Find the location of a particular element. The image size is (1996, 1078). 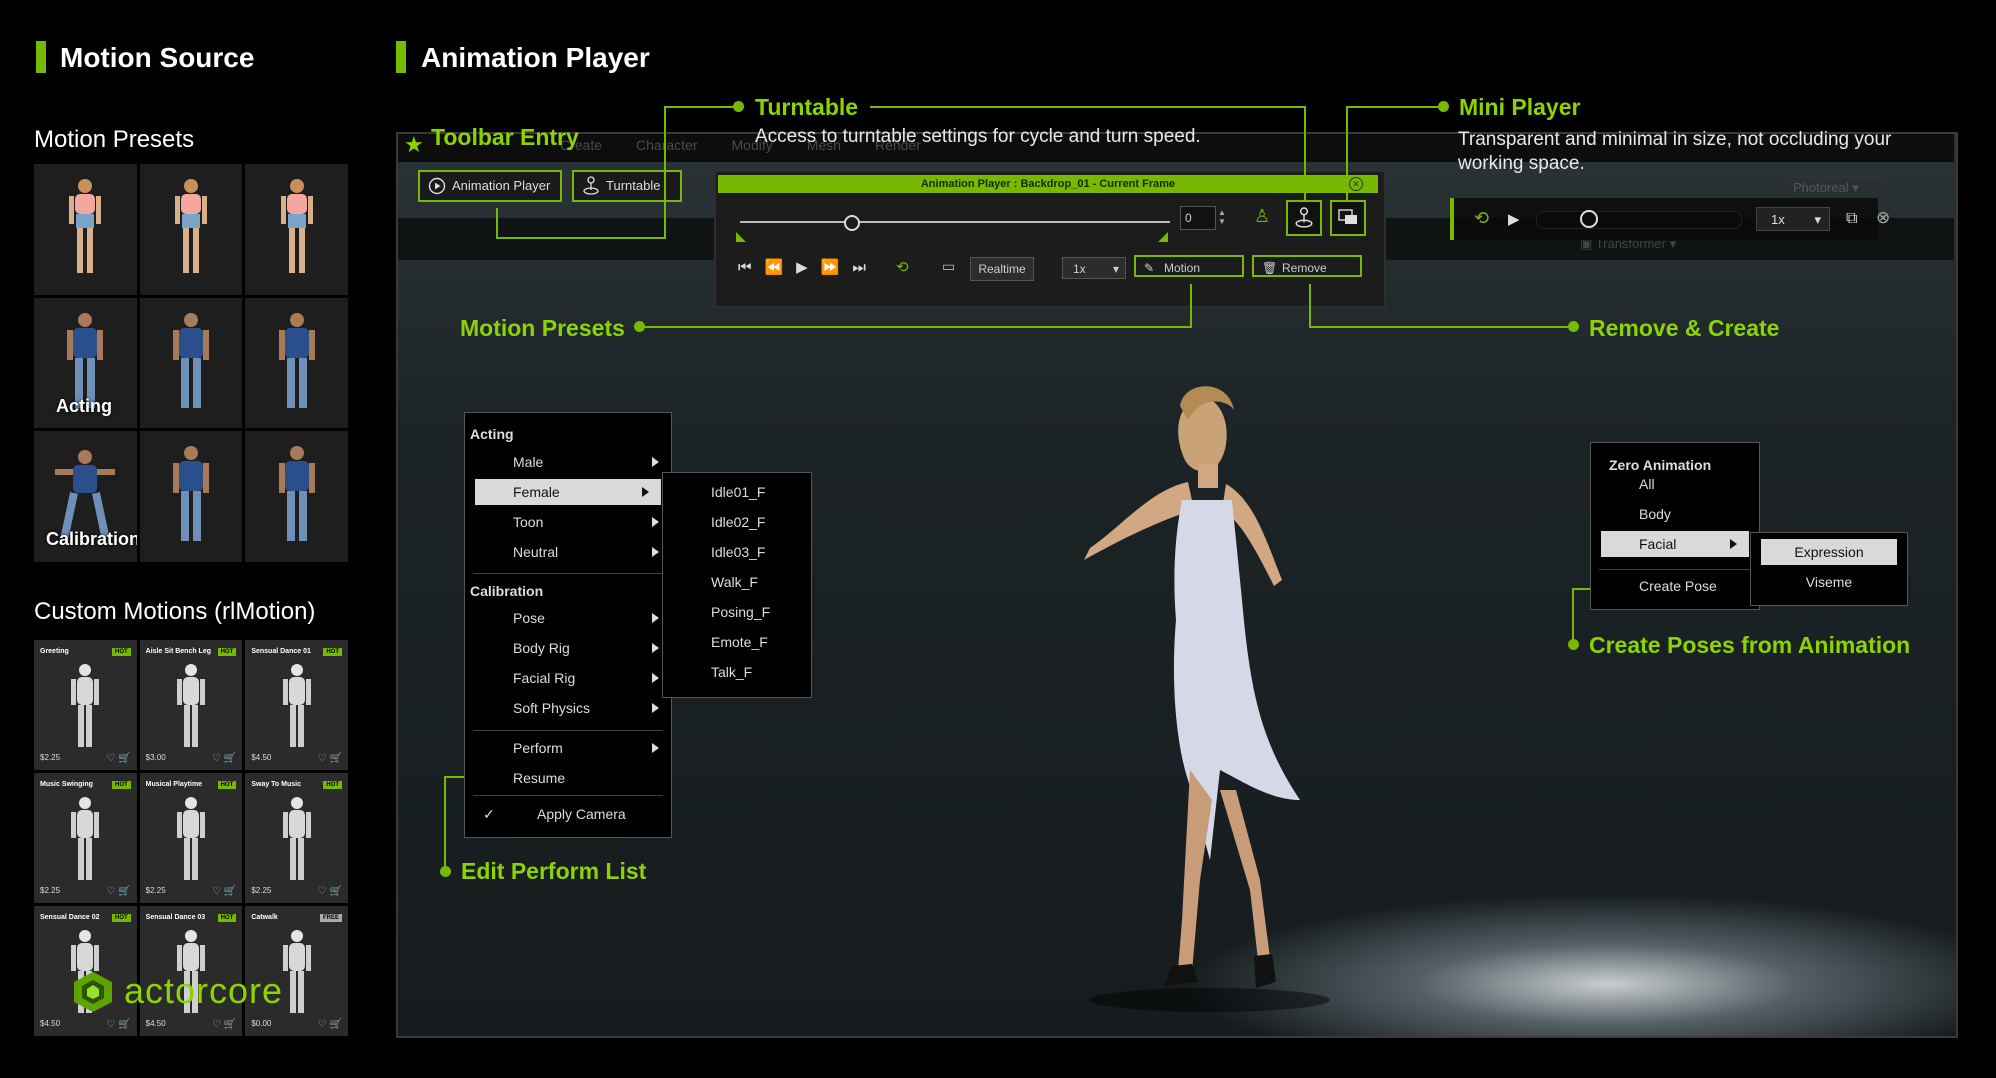

motion-card-title: Catwalk is located at coordinates (264, 917).